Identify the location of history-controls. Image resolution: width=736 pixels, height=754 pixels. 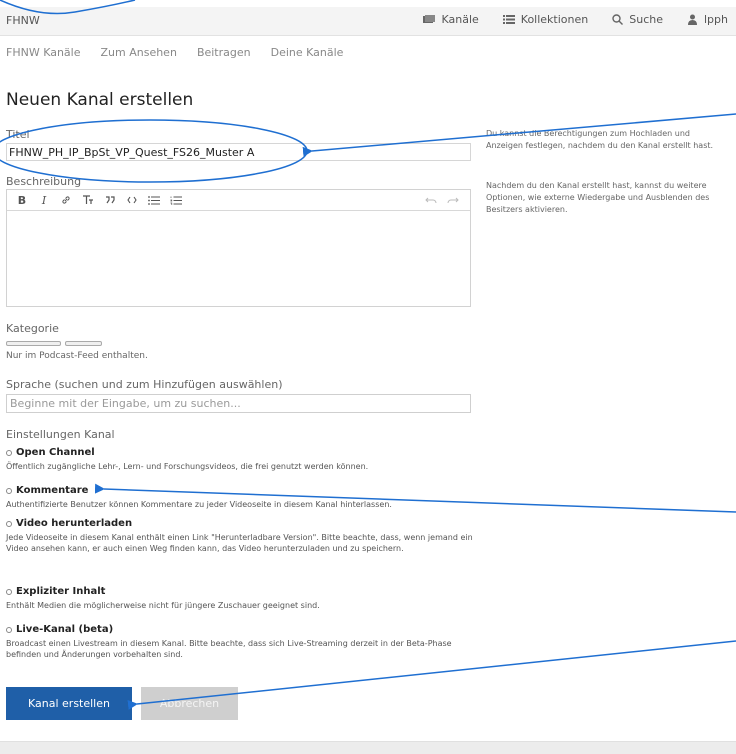
(442, 200).